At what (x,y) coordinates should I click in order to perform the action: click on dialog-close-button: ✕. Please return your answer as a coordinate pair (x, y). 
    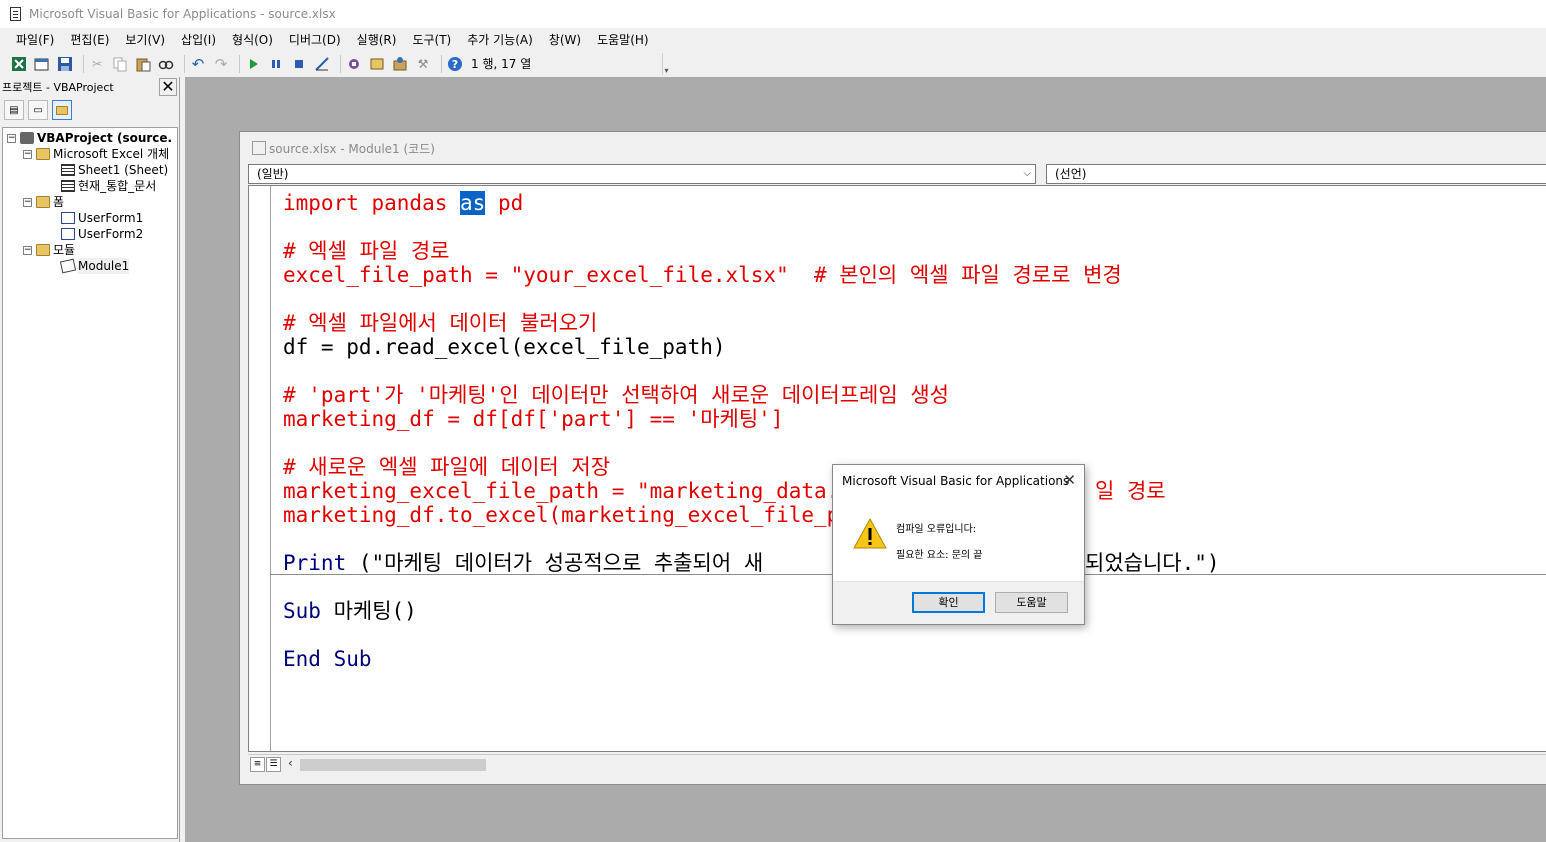
    Looking at the image, I should click on (1069, 480).